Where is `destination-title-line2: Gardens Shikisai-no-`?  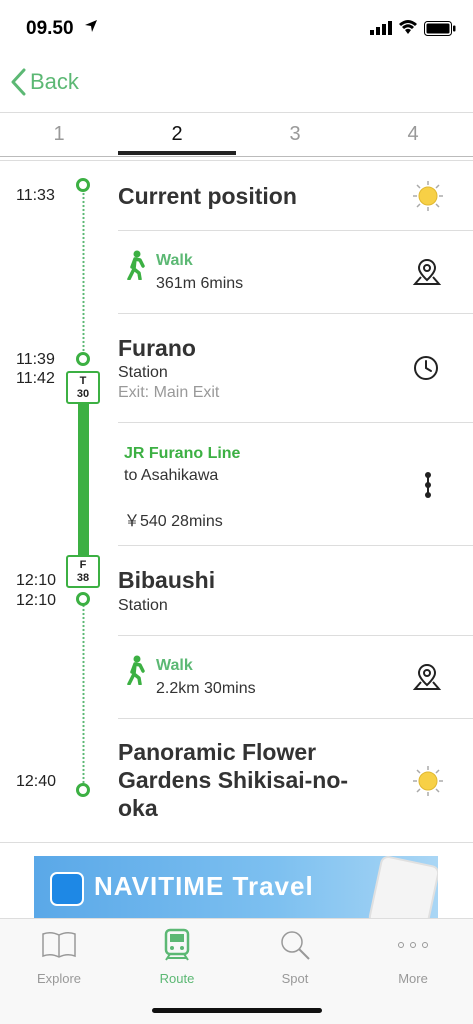 destination-title-line2: Gardens Shikisai-no- is located at coordinates (233, 780).